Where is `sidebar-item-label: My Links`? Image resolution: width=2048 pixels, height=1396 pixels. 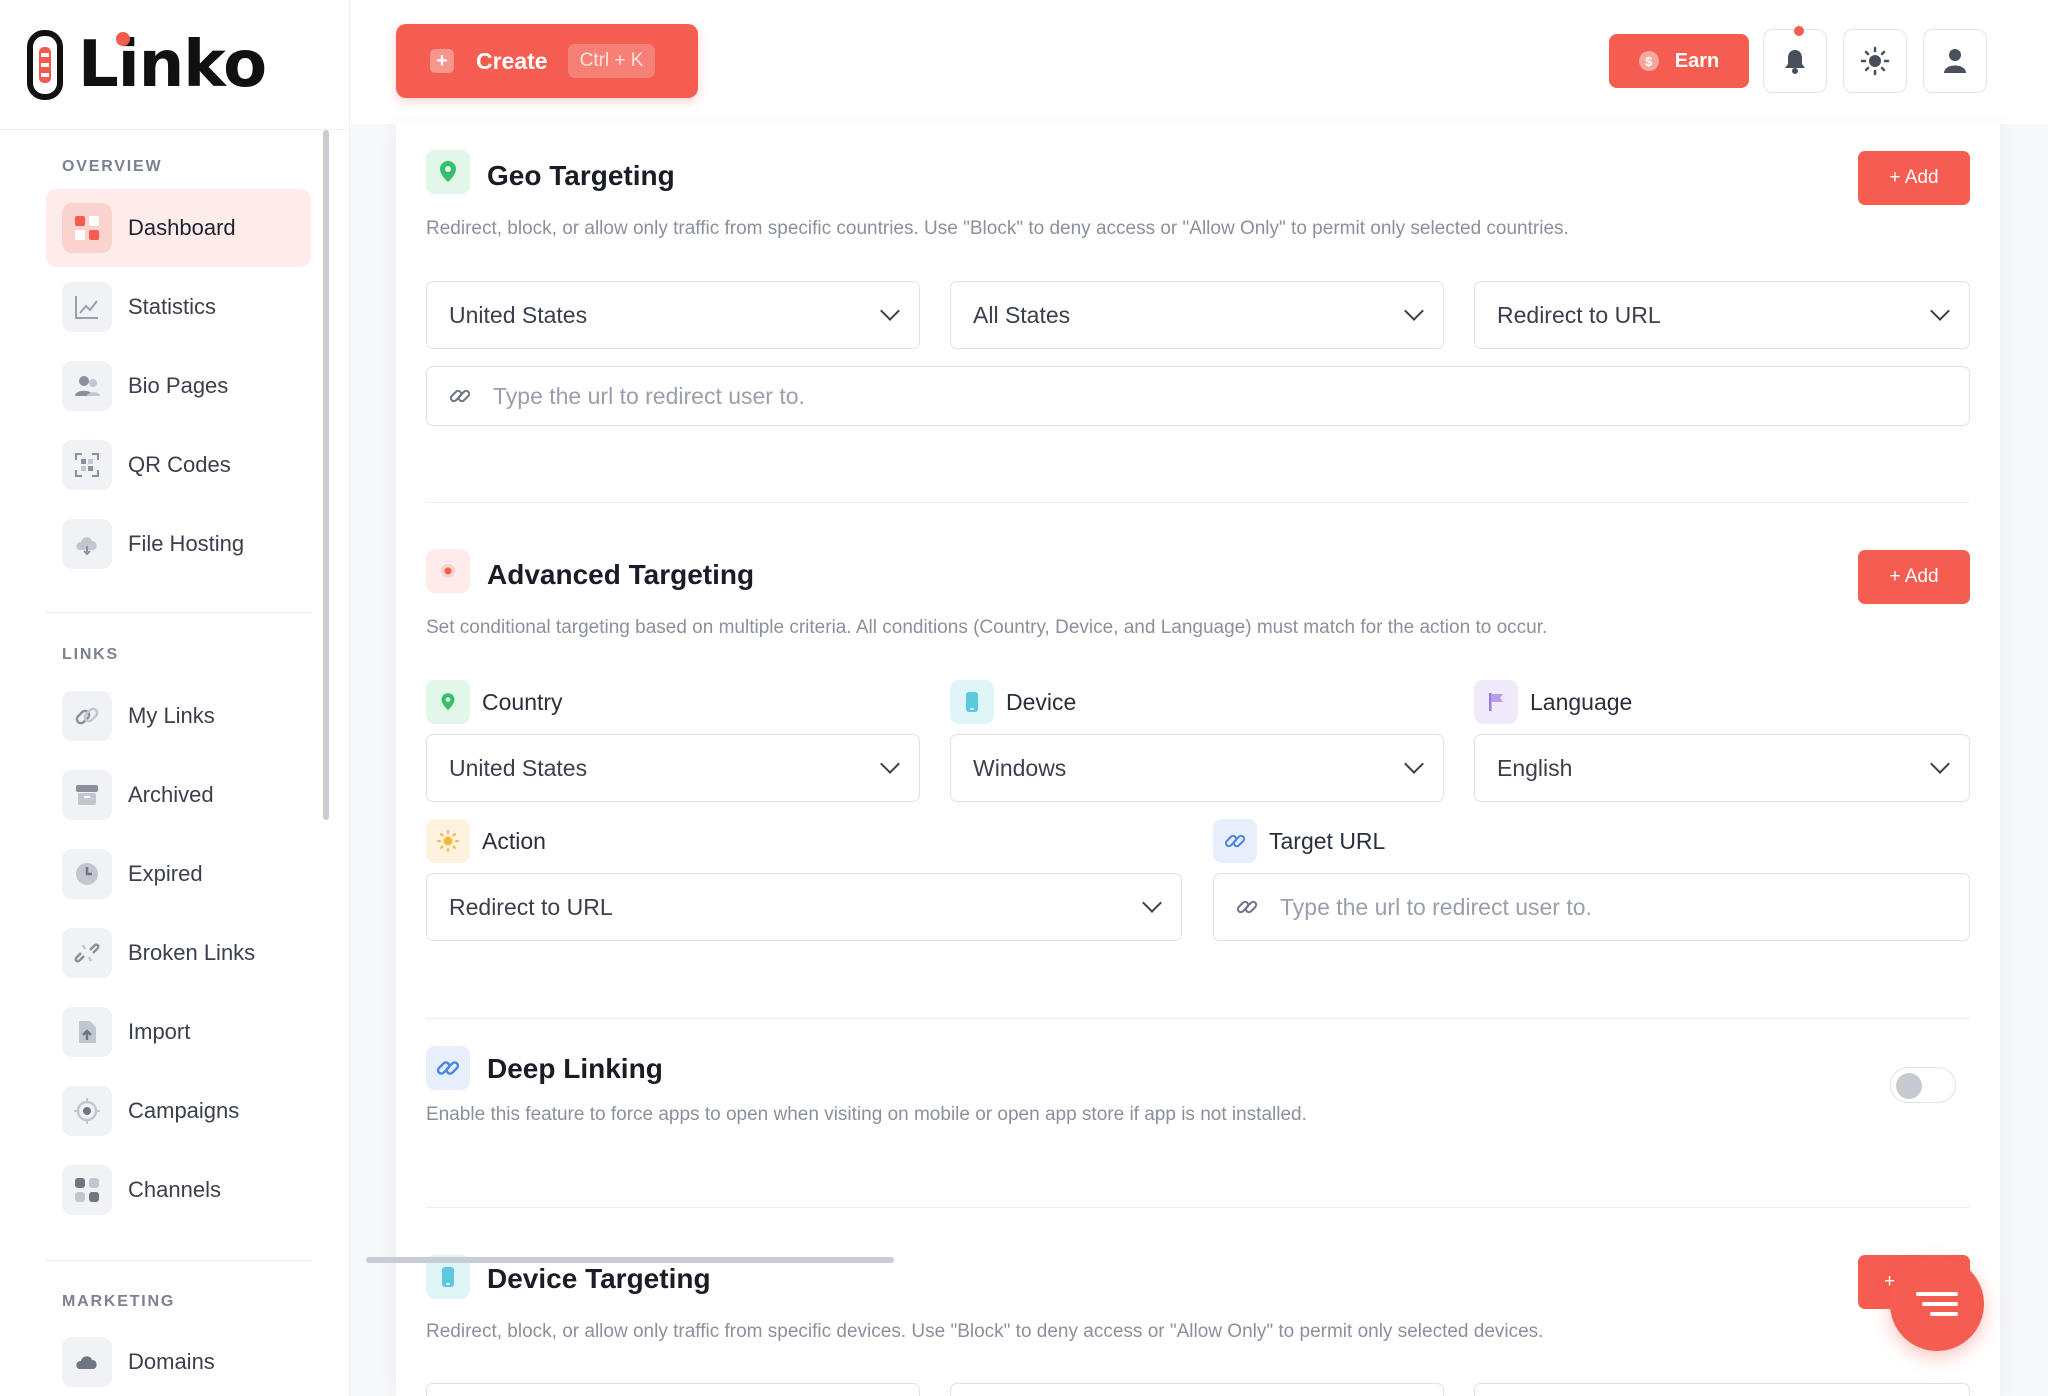 sidebar-item-label: My Links is located at coordinates (171, 715).